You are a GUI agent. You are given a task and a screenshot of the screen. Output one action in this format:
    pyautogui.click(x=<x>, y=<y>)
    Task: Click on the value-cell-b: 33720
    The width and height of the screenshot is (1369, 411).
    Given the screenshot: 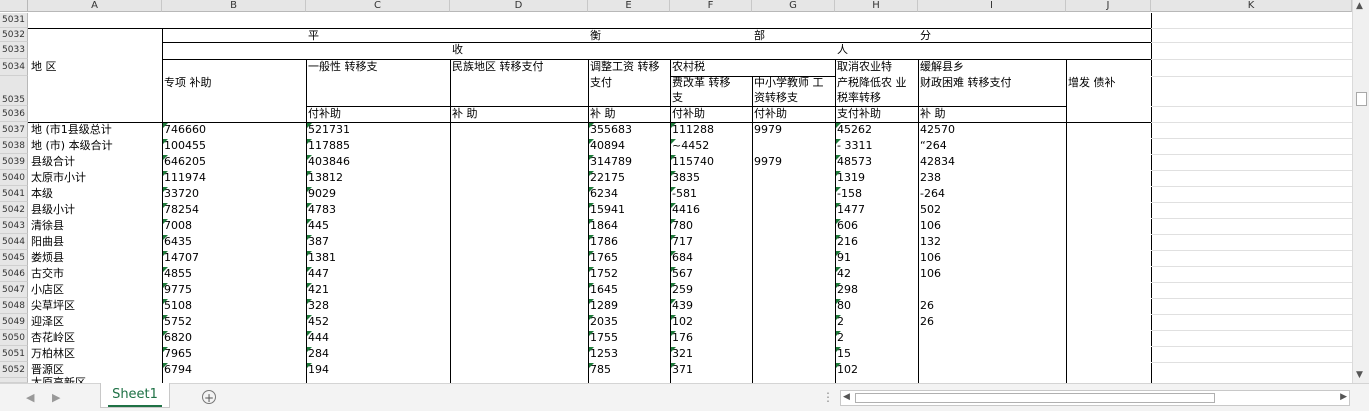 What is the action you would take?
    pyautogui.click(x=181, y=193)
    